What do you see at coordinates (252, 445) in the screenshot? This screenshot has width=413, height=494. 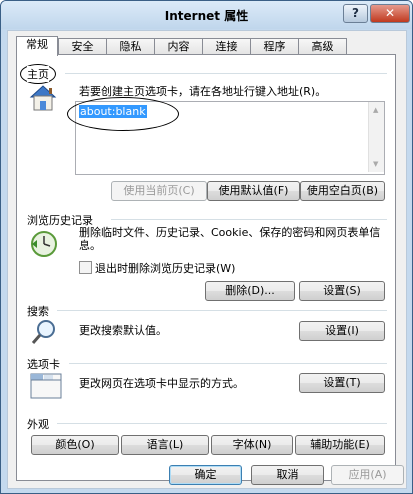 I see `fonts-button: 字体(N)` at bounding box center [252, 445].